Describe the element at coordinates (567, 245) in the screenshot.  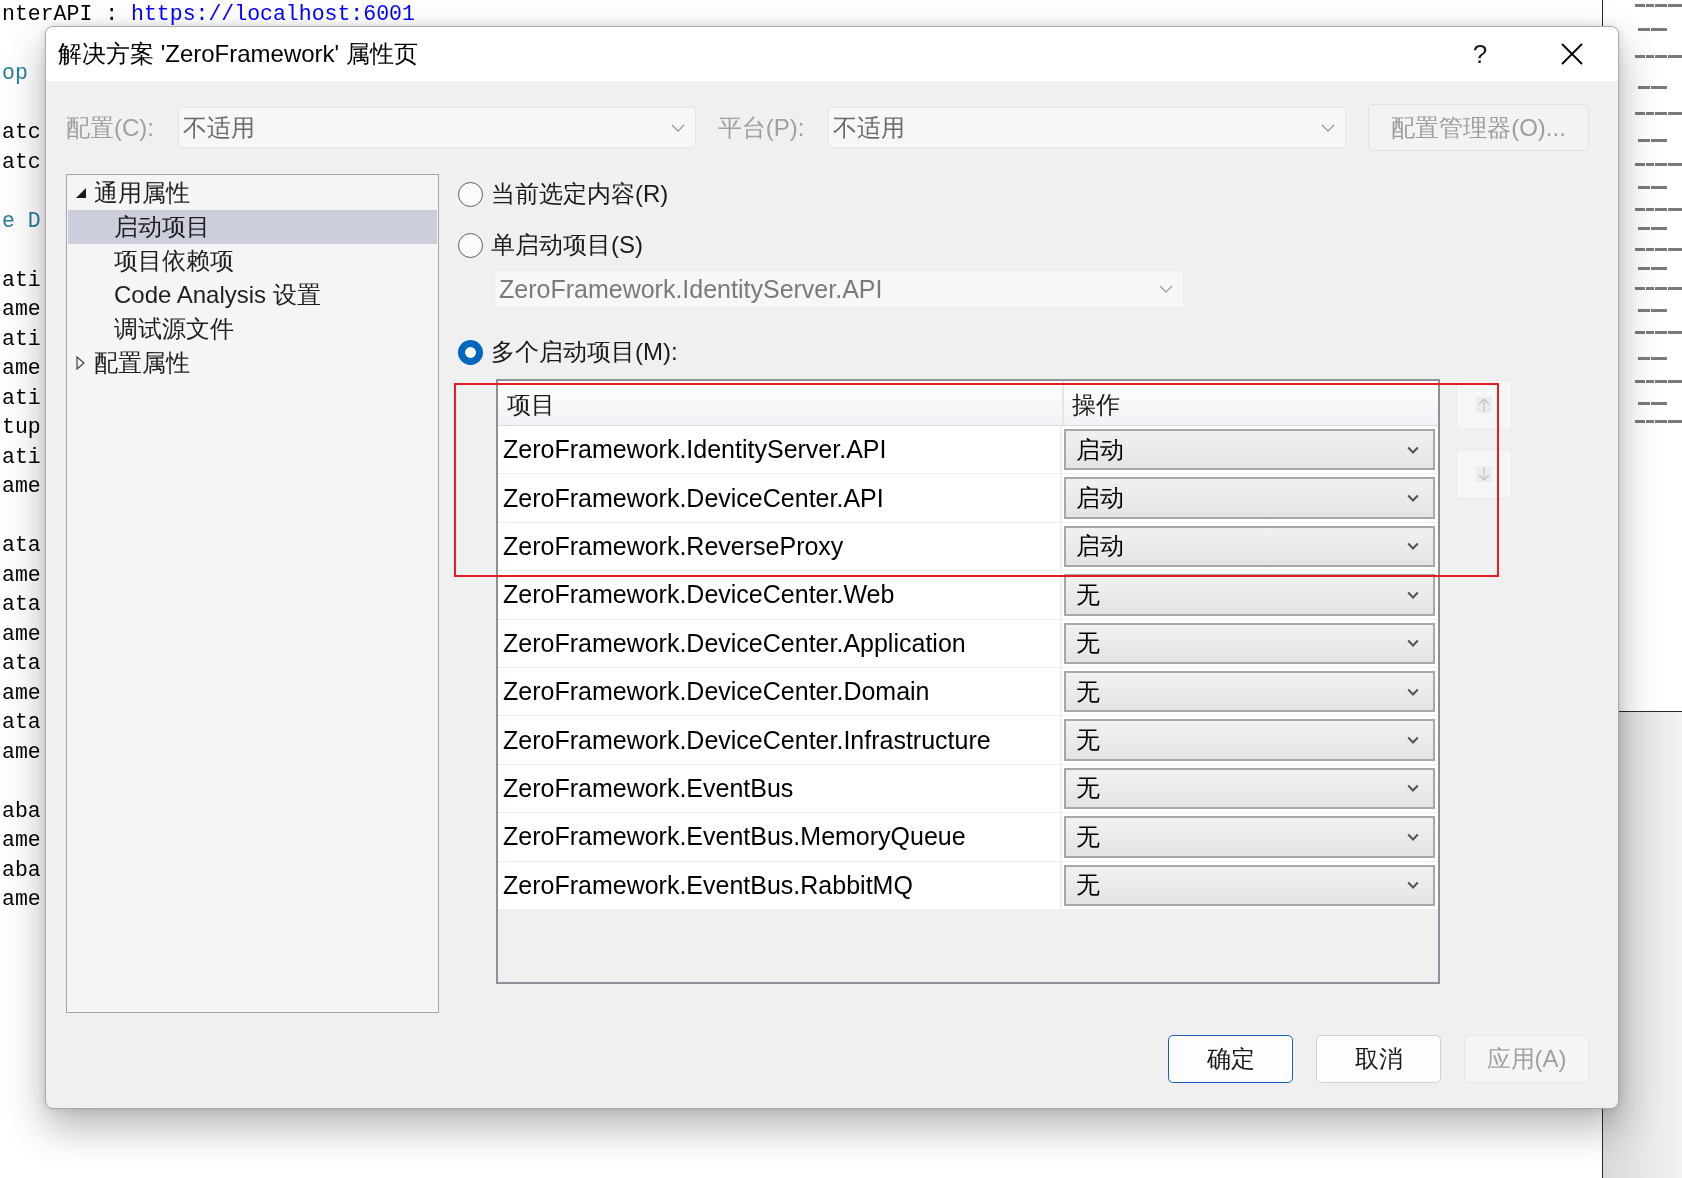
I see `radio-label: 单启动项目(S)` at that location.